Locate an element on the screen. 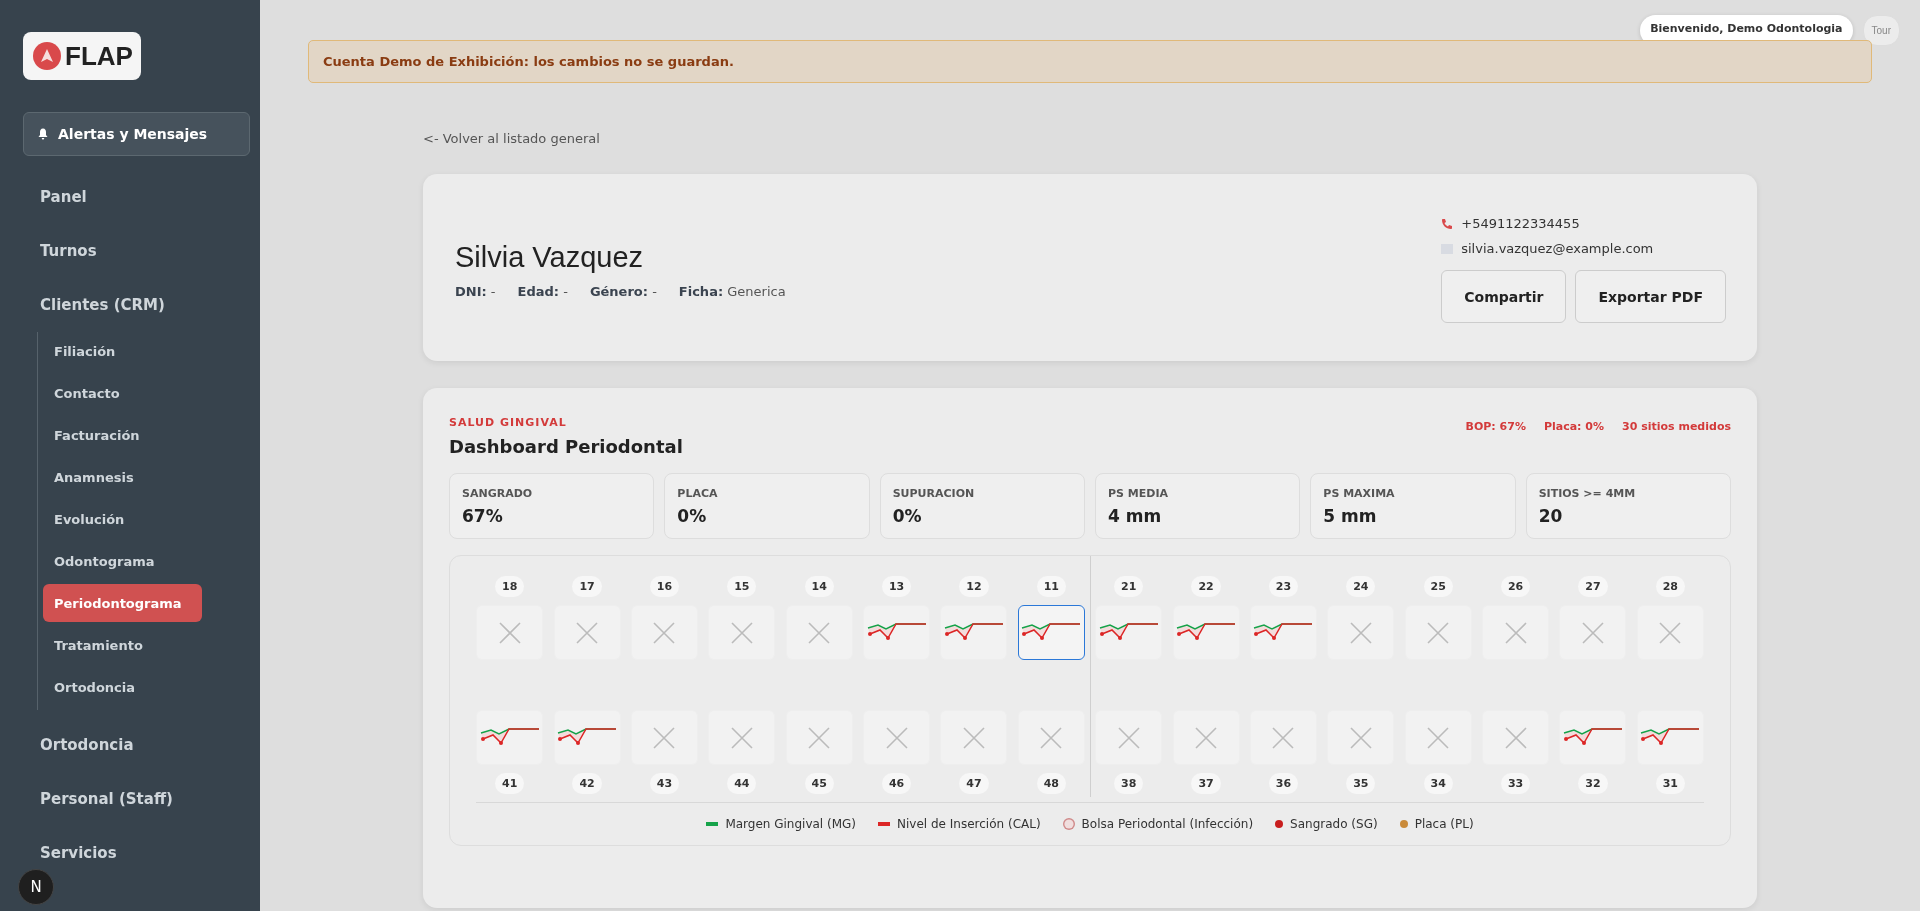  legend-label: Sangrado (SG) is located at coordinates (1334, 824).